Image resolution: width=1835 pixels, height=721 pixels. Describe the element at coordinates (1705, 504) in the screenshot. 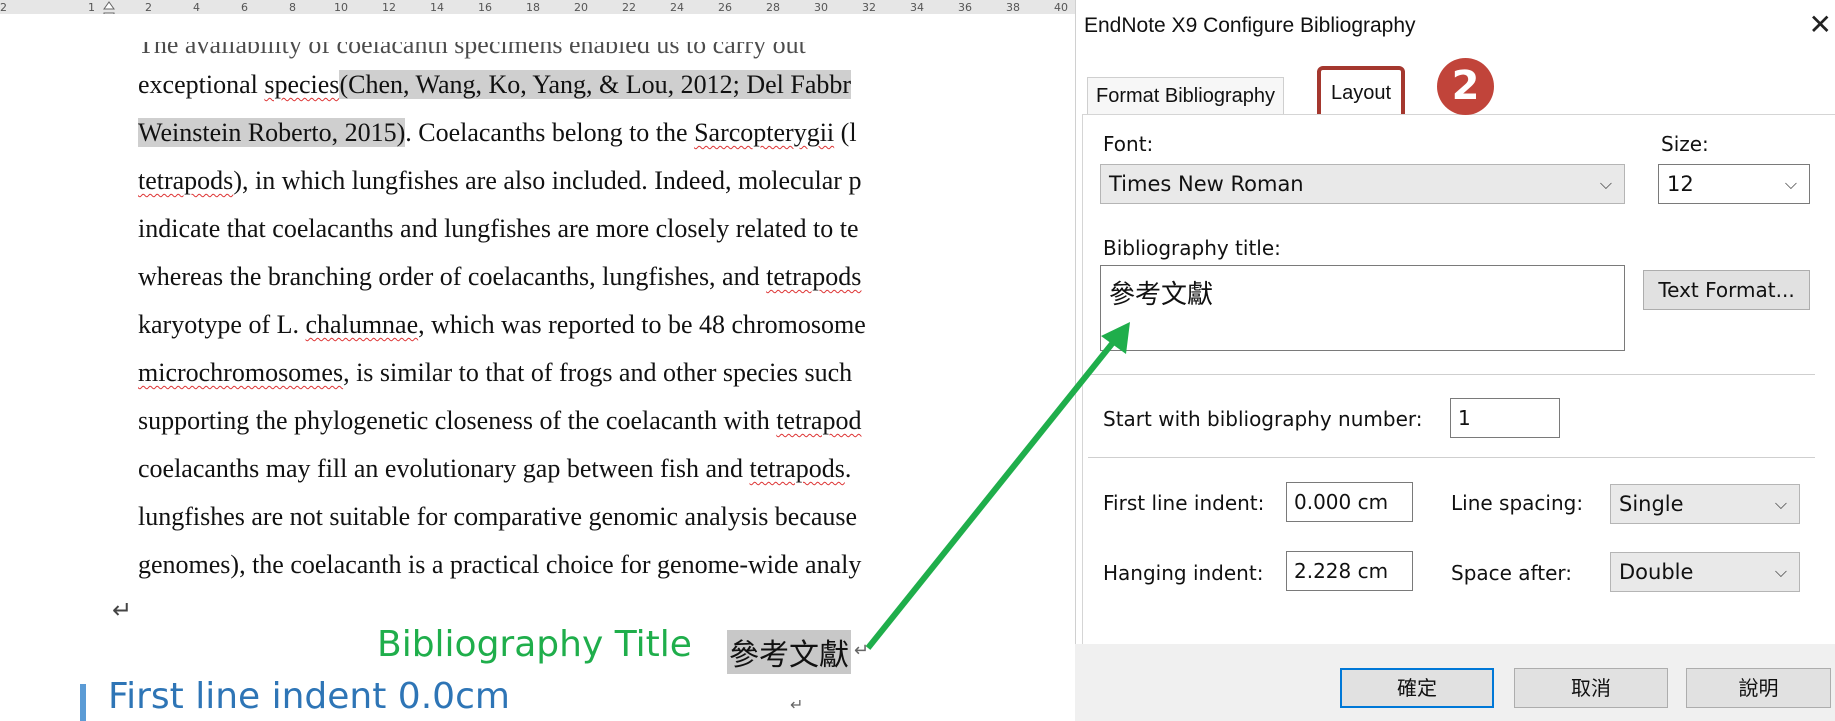

I see `line-spacing-select: Single ⌵` at that location.